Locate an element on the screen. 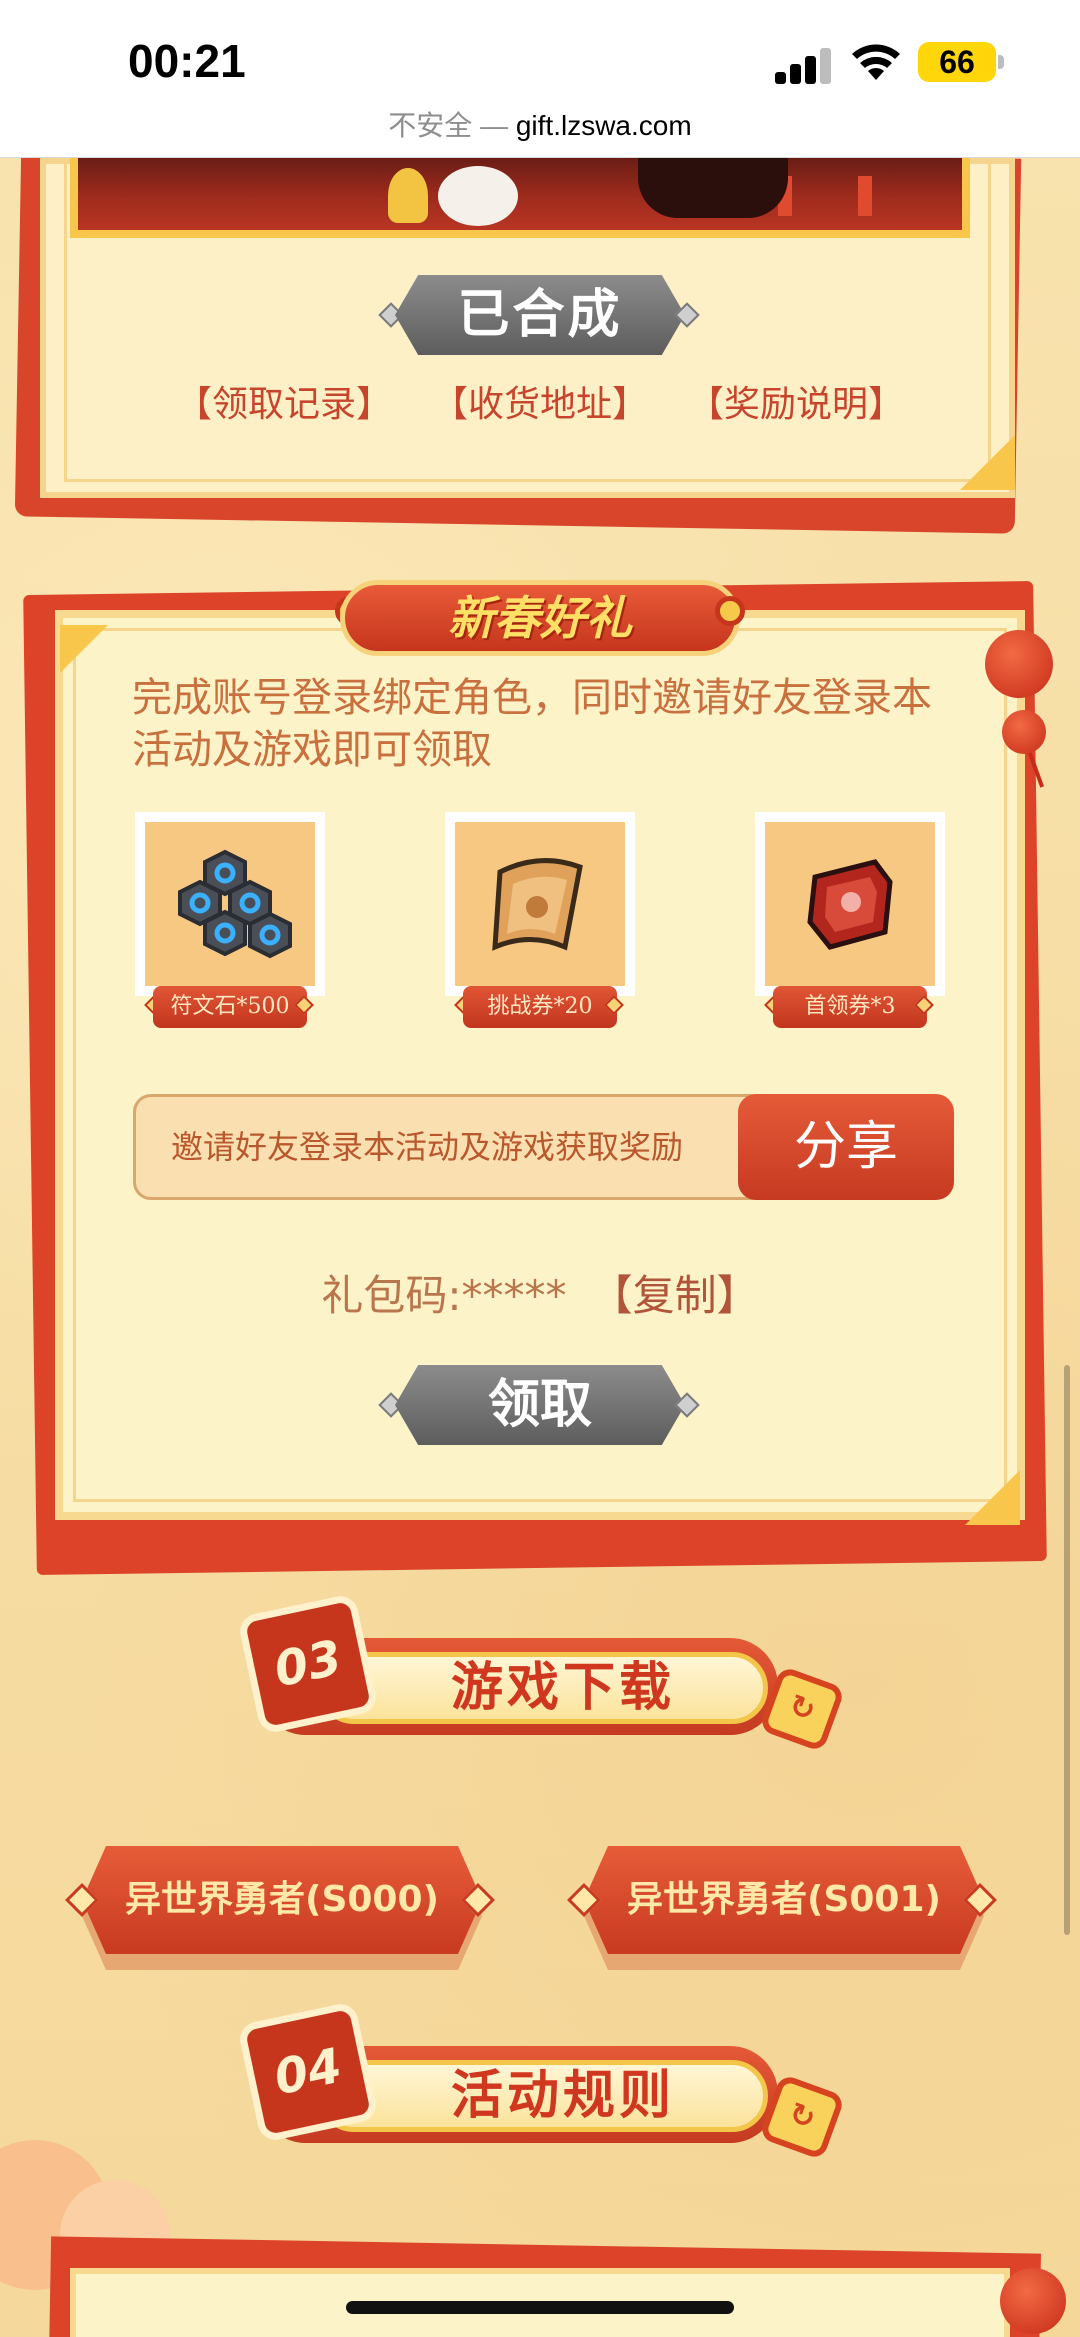 This screenshot has width=1080, height=2337. game-artwork is located at coordinates (520, 198).